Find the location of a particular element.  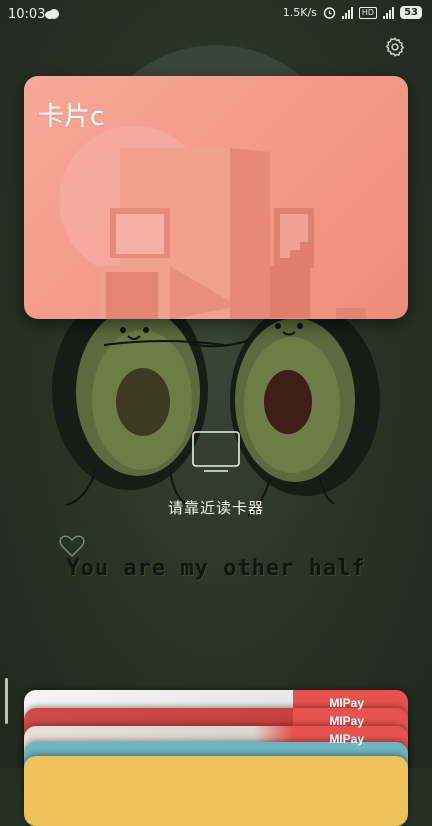

network-speed: 1.5K/s is located at coordinates (299, 12).